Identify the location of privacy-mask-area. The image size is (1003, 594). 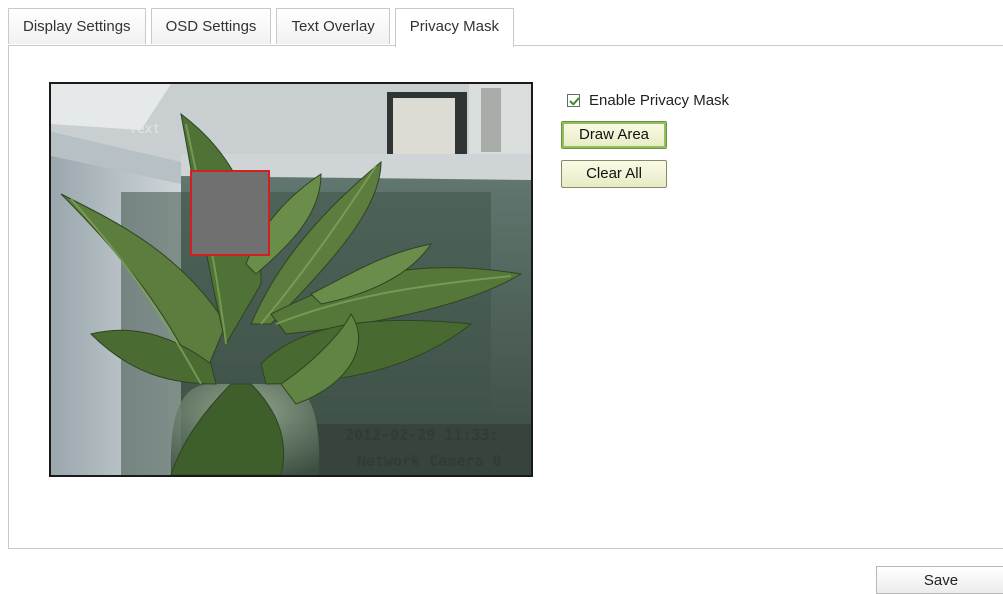
(230, 213).